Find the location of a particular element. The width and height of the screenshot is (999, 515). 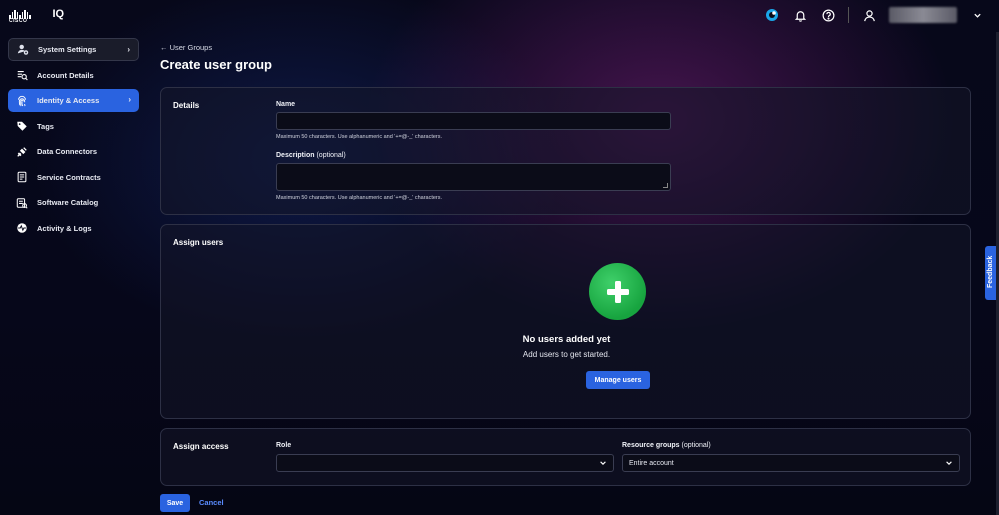

resource-groups-label: Resource groups (optional) is located at coordinates (666, 445).